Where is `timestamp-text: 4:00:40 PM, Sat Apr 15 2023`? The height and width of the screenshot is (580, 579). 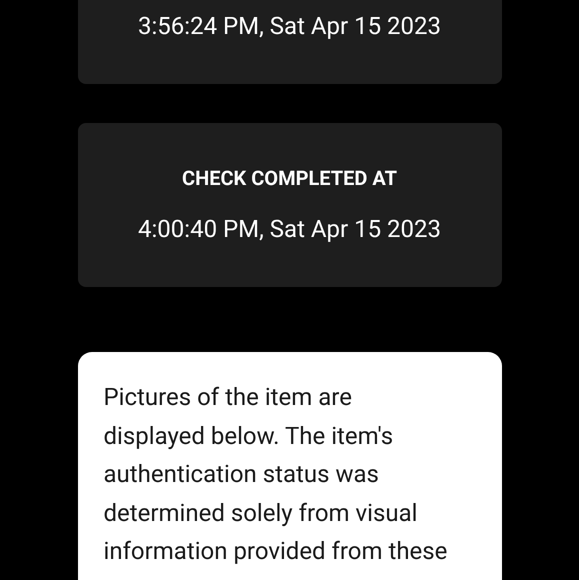 timestamp-text: 4:00:40 PM, Sat Apr 15 2023 is located at coordinates (289, 229).